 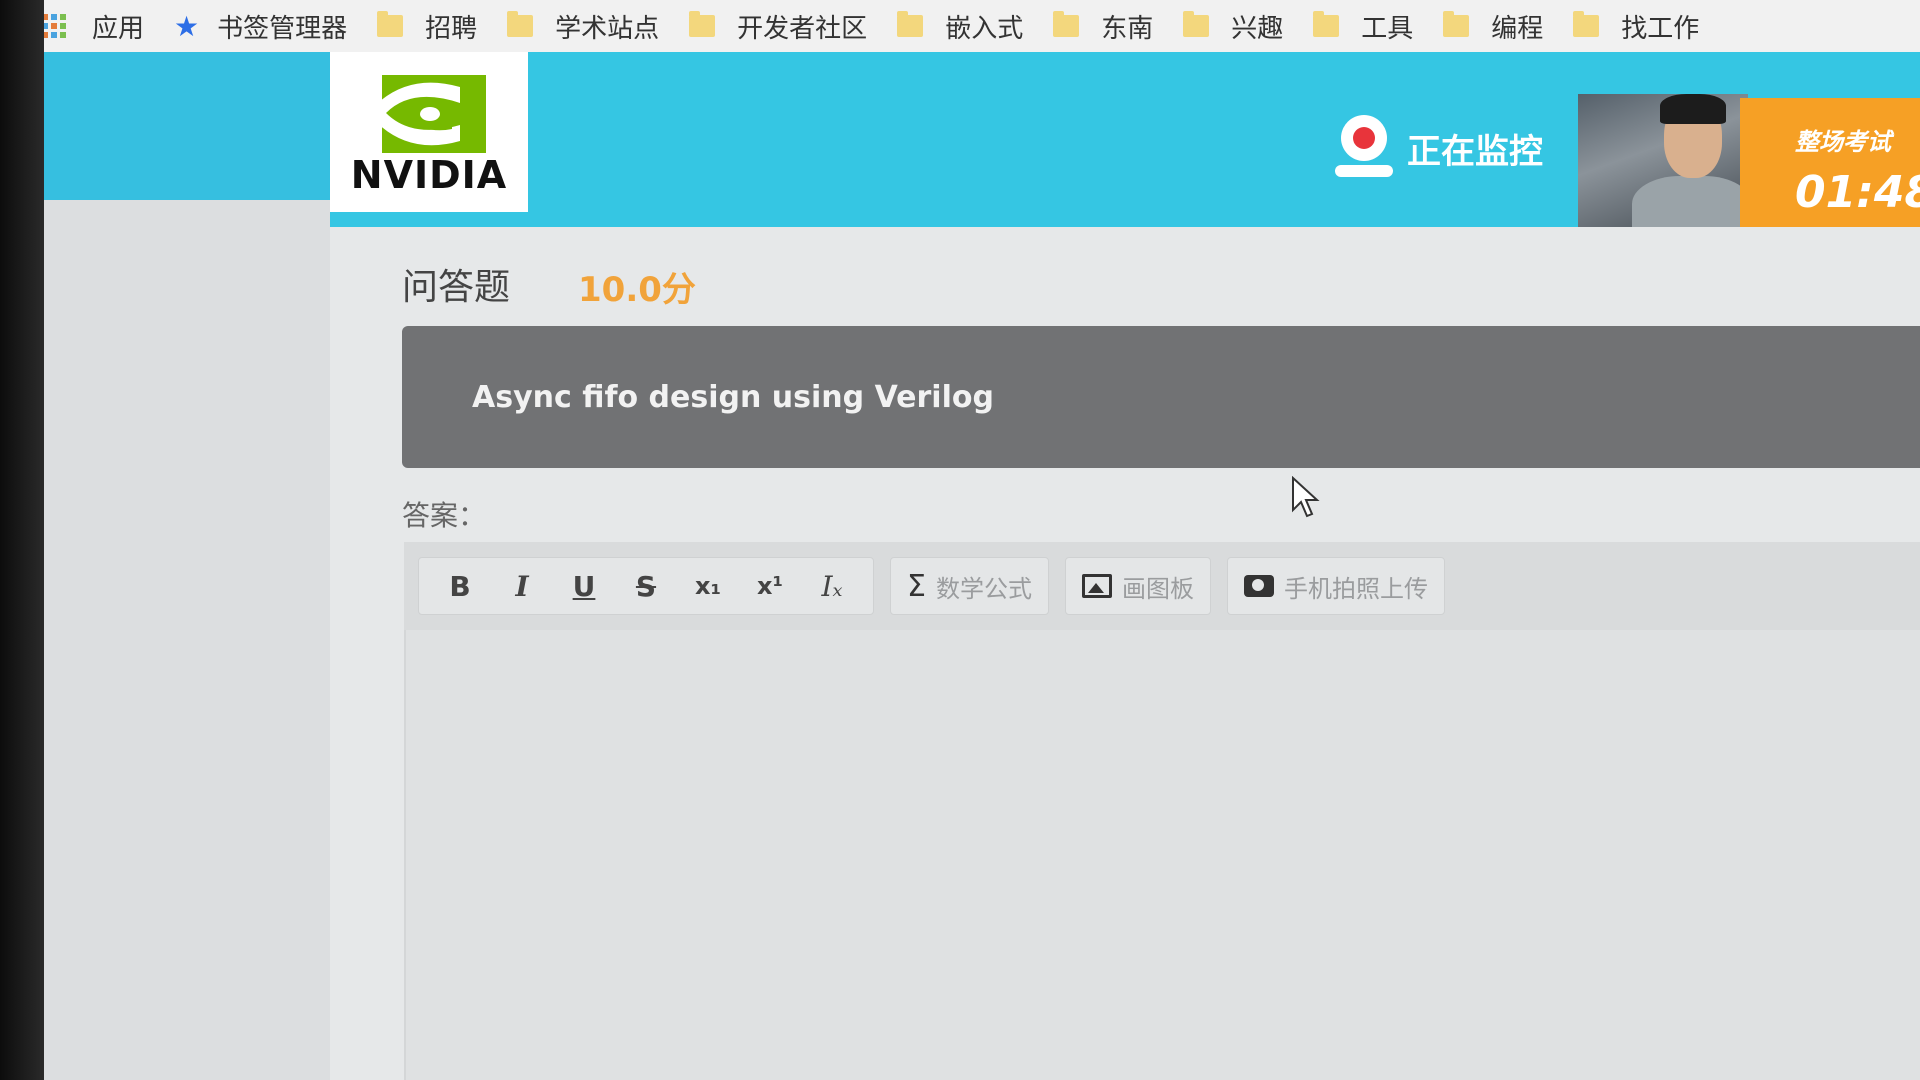 I want to click on bookmark-folder: 招聘, so click(x=430, y=26).